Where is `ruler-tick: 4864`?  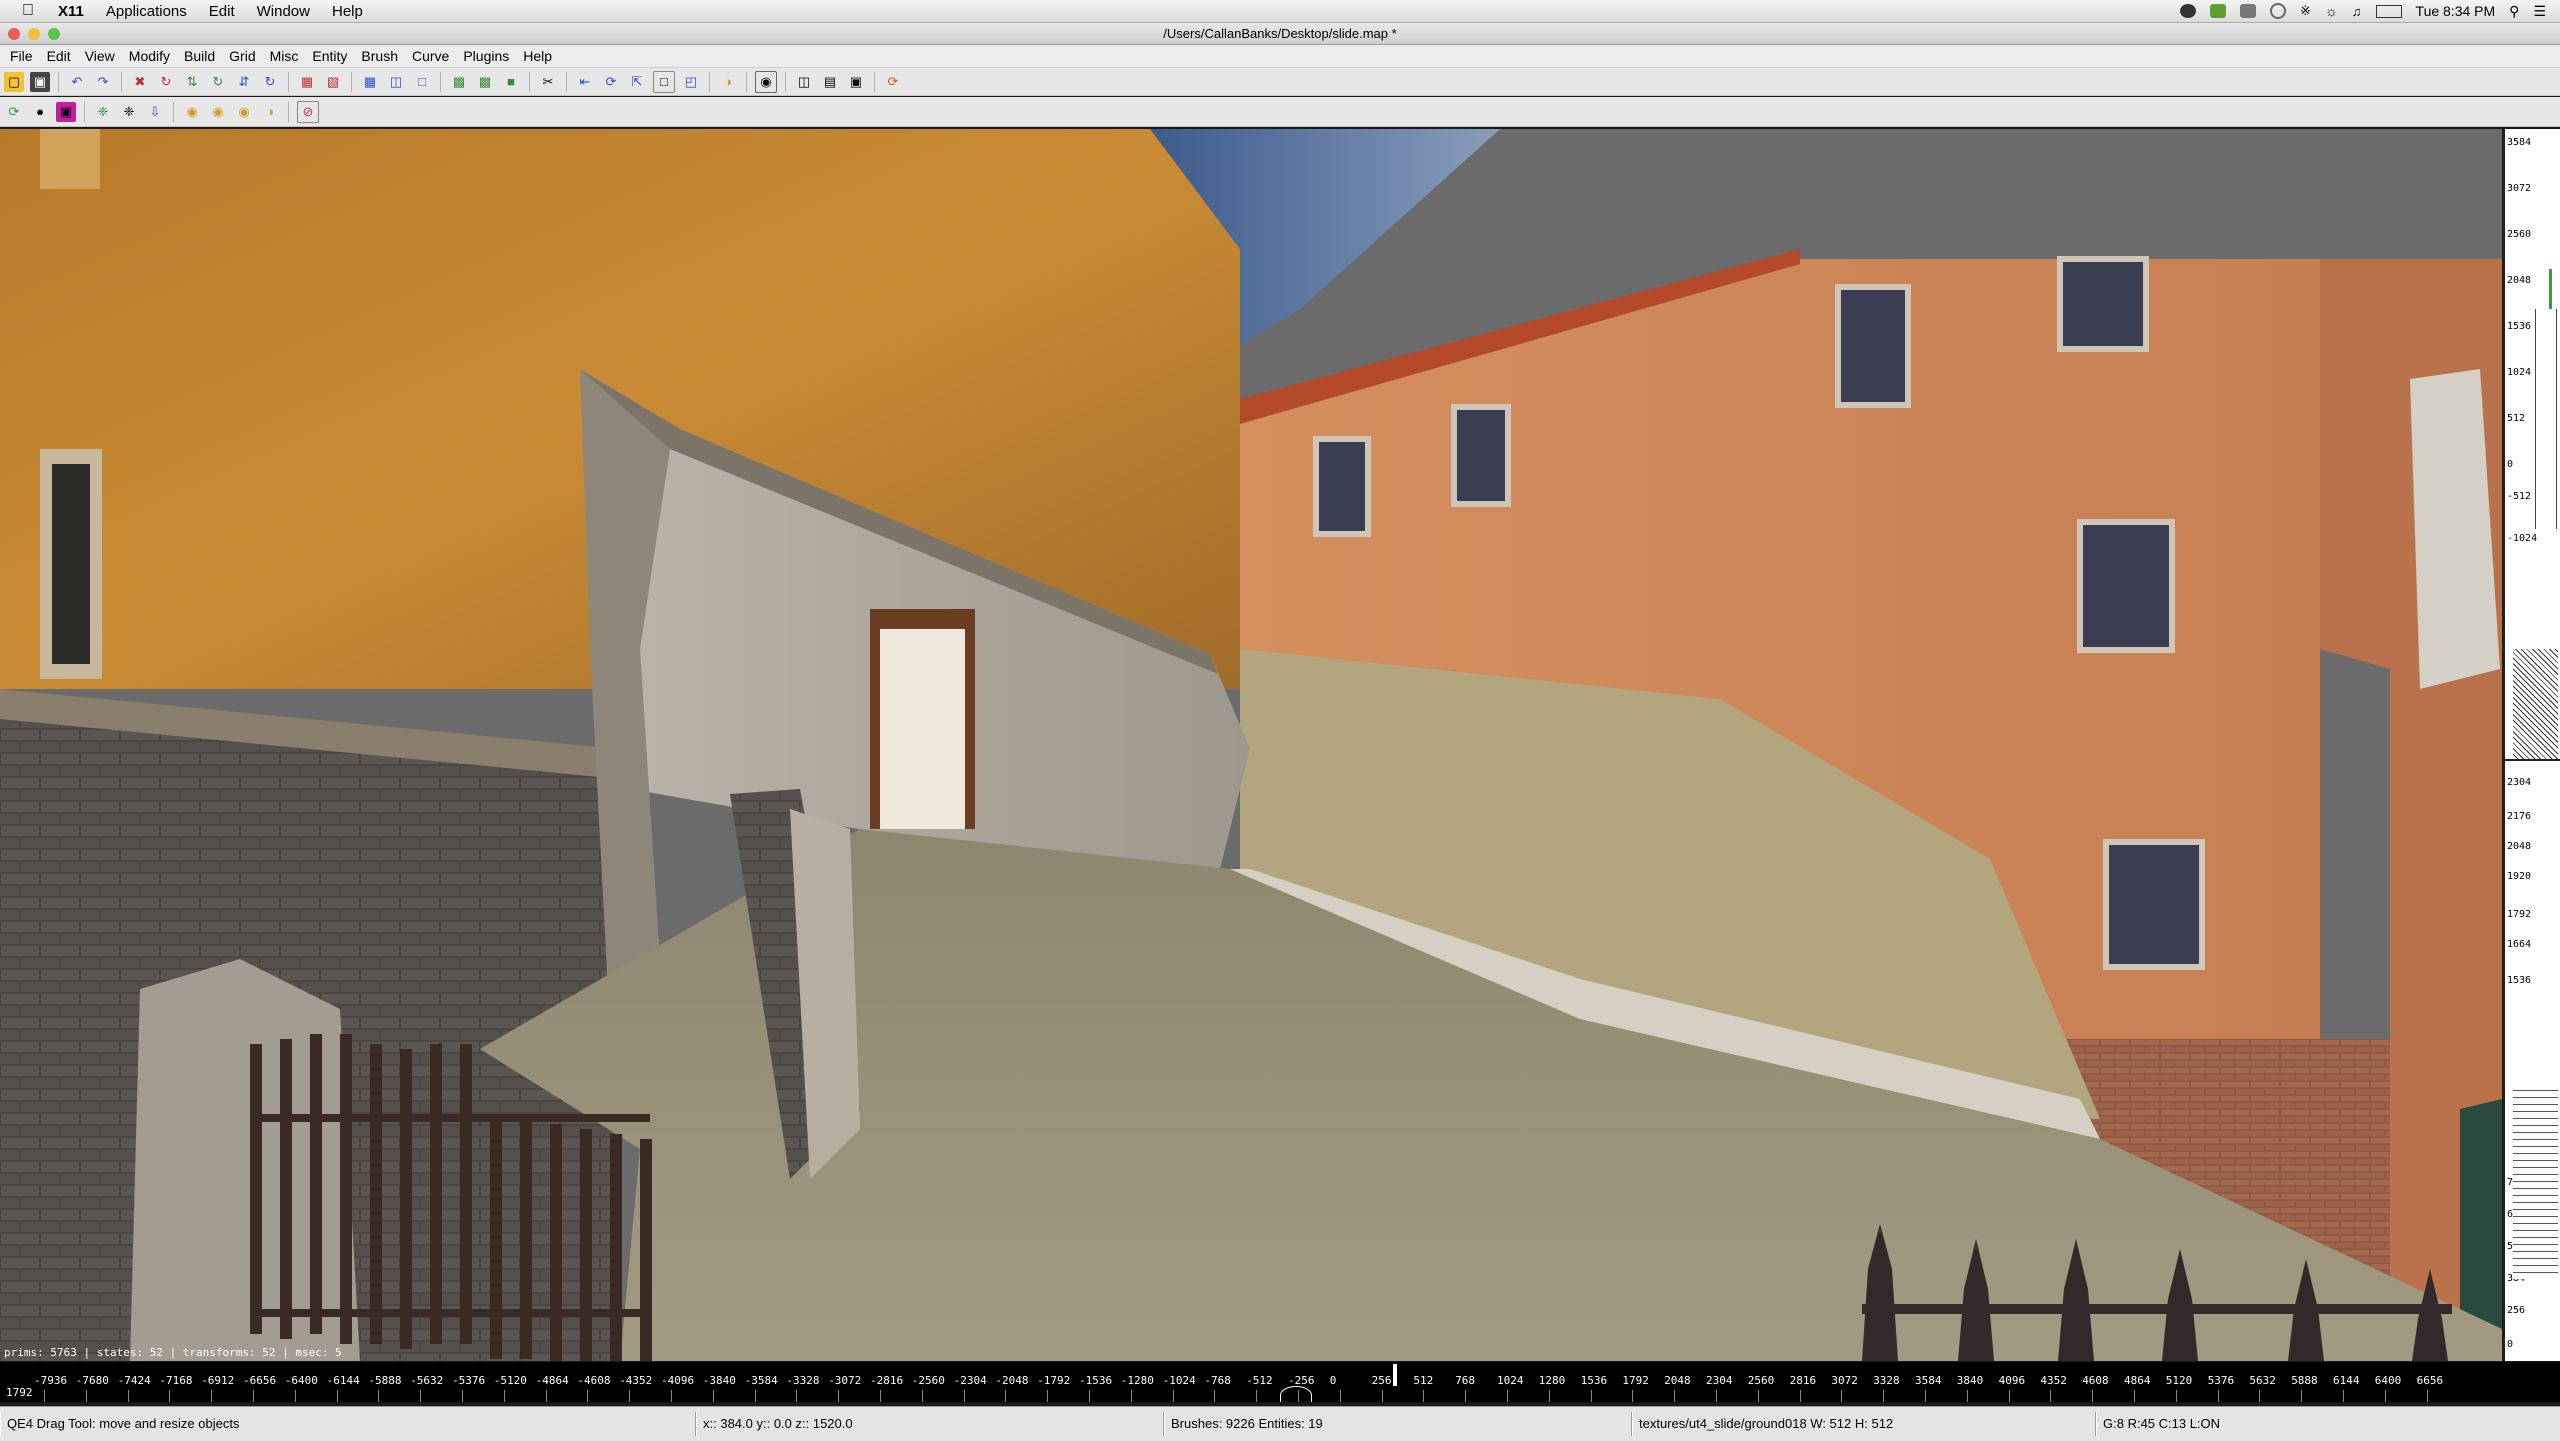 ruler-tick: 4864 is located at coordinates (2137, 1380).